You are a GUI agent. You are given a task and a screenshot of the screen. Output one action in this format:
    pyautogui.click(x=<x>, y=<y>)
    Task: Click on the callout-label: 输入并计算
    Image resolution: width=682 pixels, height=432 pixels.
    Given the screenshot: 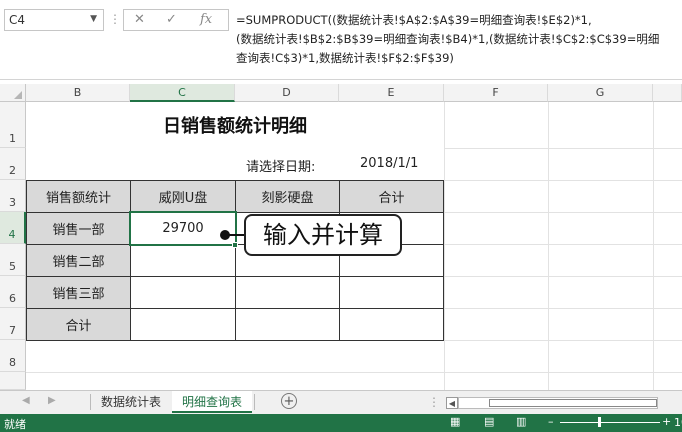 What is the action you would take?
    pyautogui.click(x=323, y=235)
    